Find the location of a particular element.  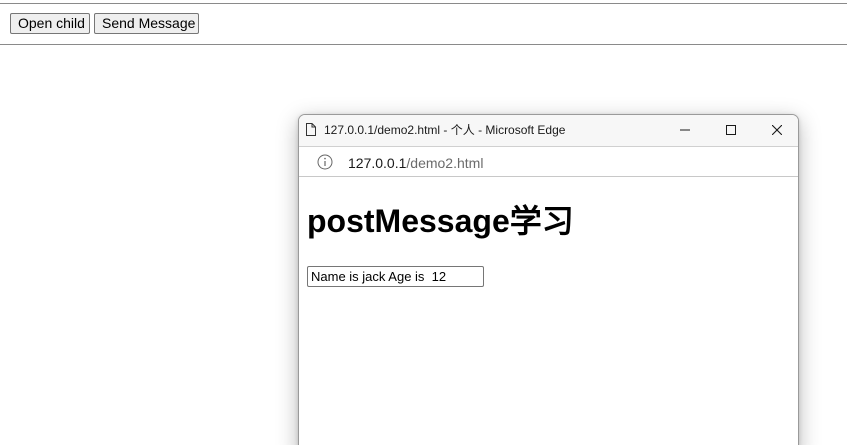

minimize-icon is located at coordinates (685, 130).